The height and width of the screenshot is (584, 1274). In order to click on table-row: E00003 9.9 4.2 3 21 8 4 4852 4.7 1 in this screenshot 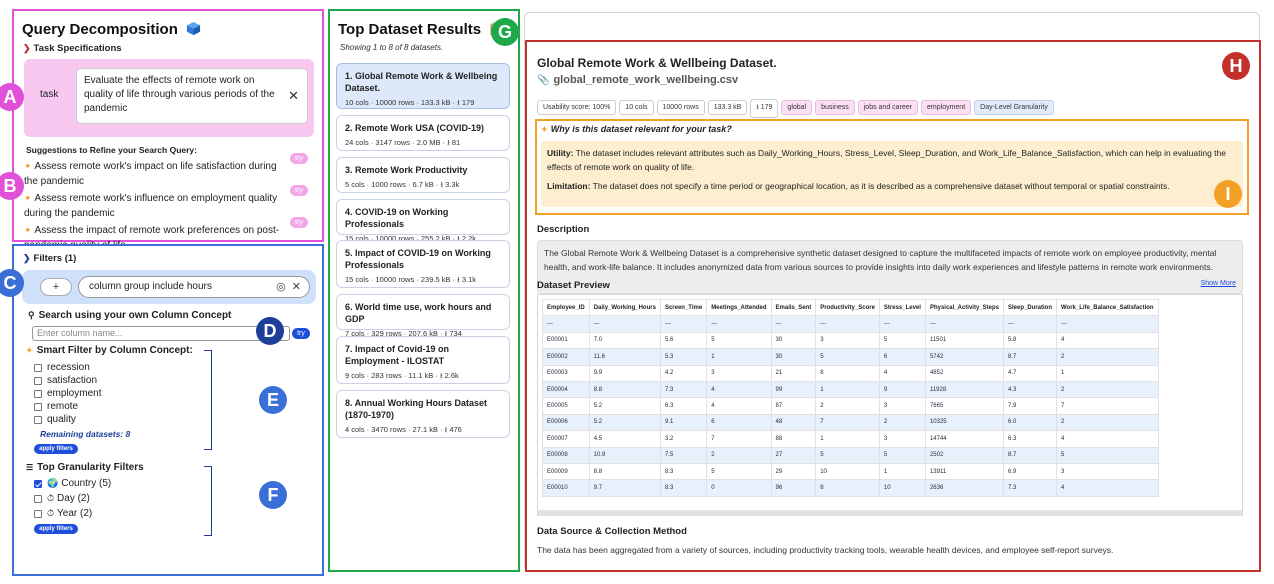, I will do `click(850, 373)`.